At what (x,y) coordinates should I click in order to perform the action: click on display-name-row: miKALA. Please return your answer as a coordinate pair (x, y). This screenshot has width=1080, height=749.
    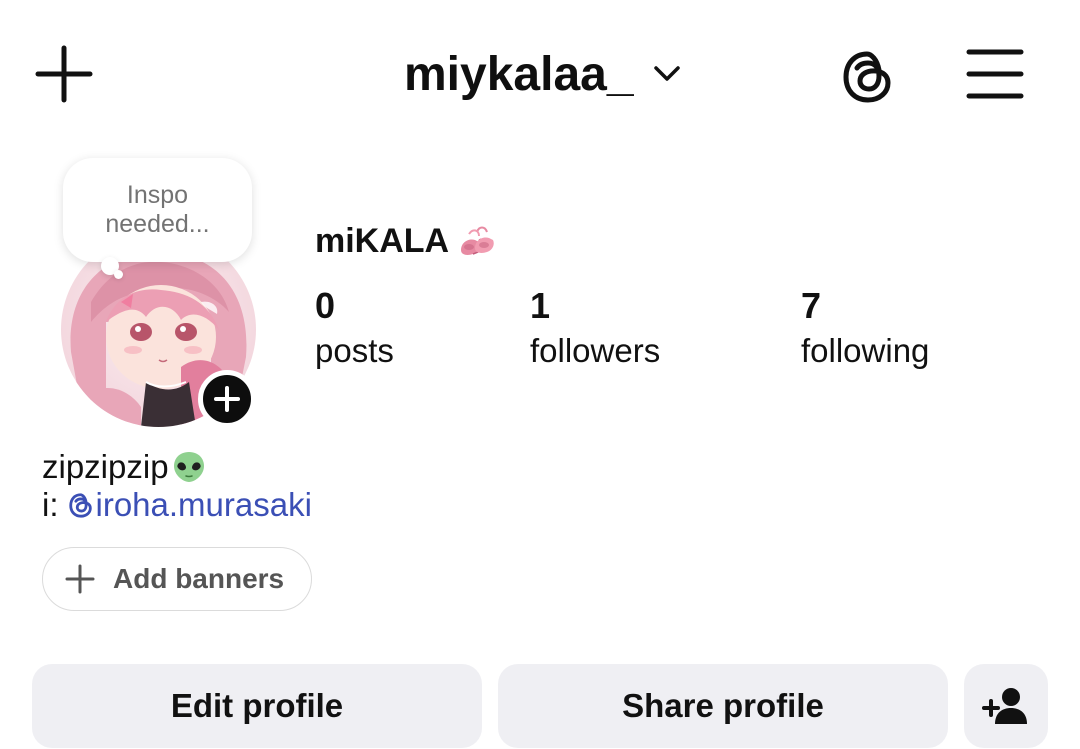
    Looking at the image, I should click on (407, 241).